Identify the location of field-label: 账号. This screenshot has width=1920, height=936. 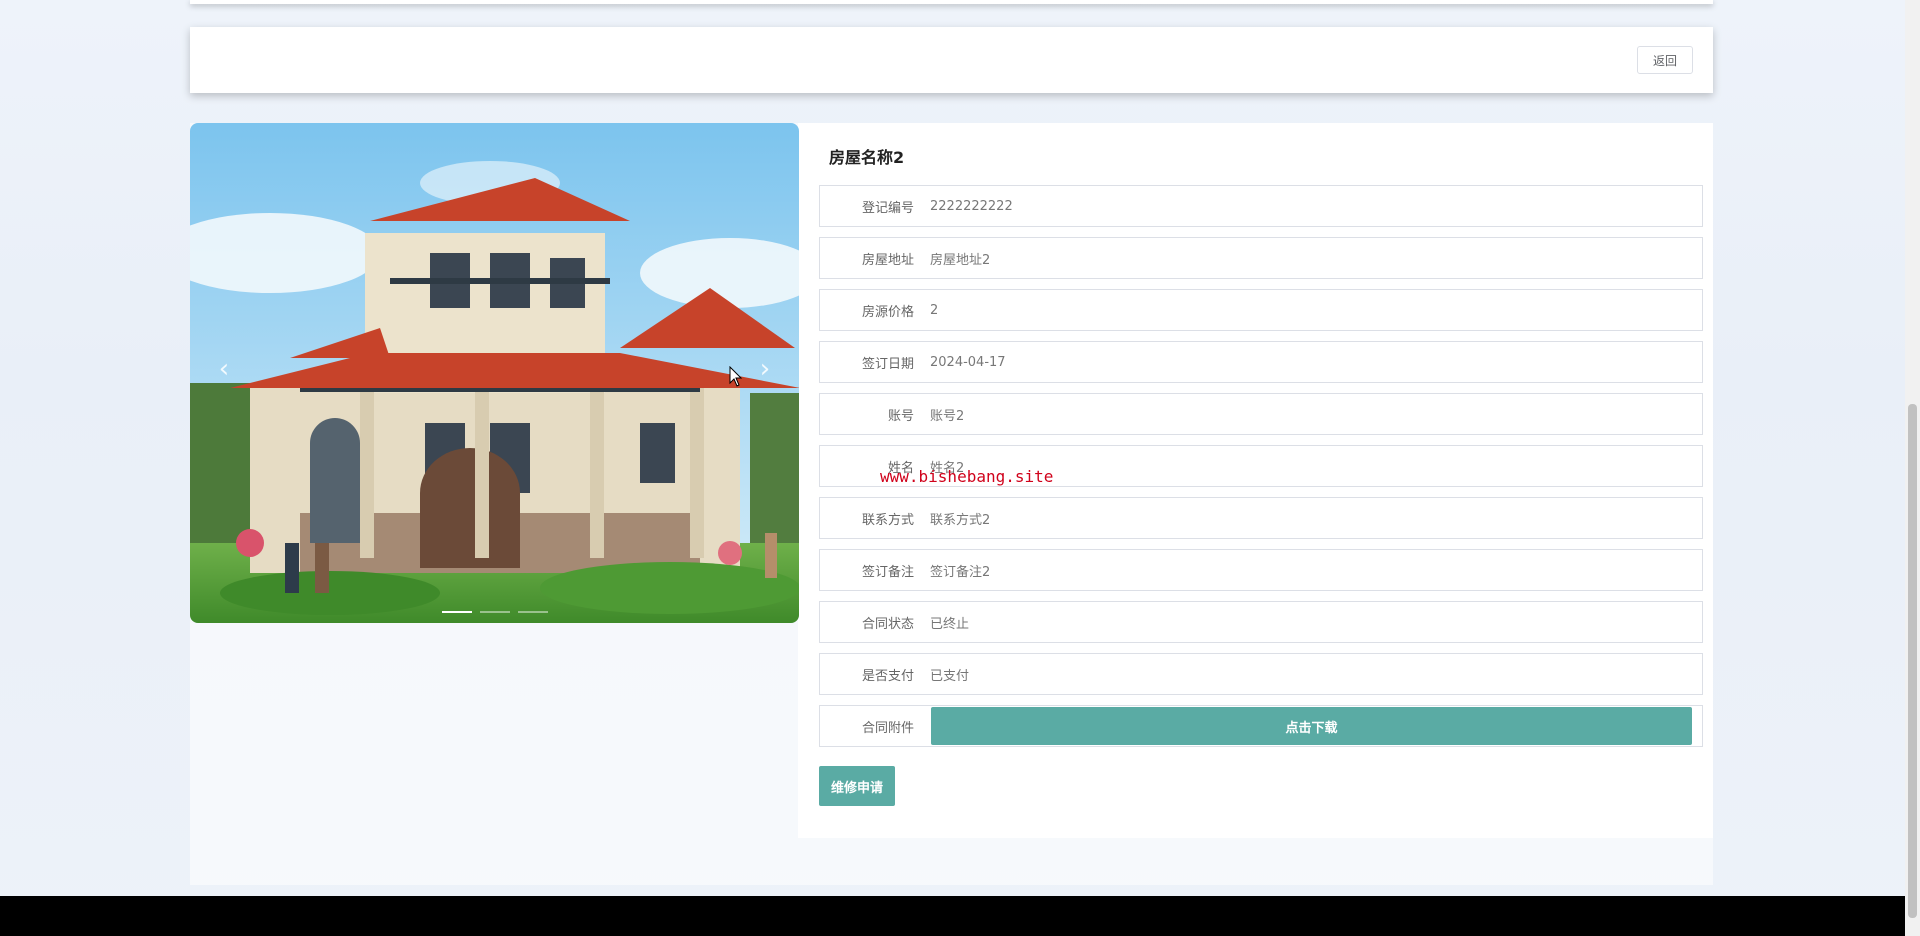
(900, 416).